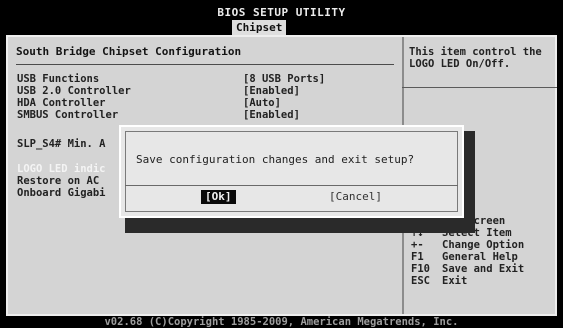 The height and width of the screenshot is (328, 563). What do you see at coordinates (480, 257) in the screenshot?
I see `key-desc: General Help` at bounding box center [480, 257].